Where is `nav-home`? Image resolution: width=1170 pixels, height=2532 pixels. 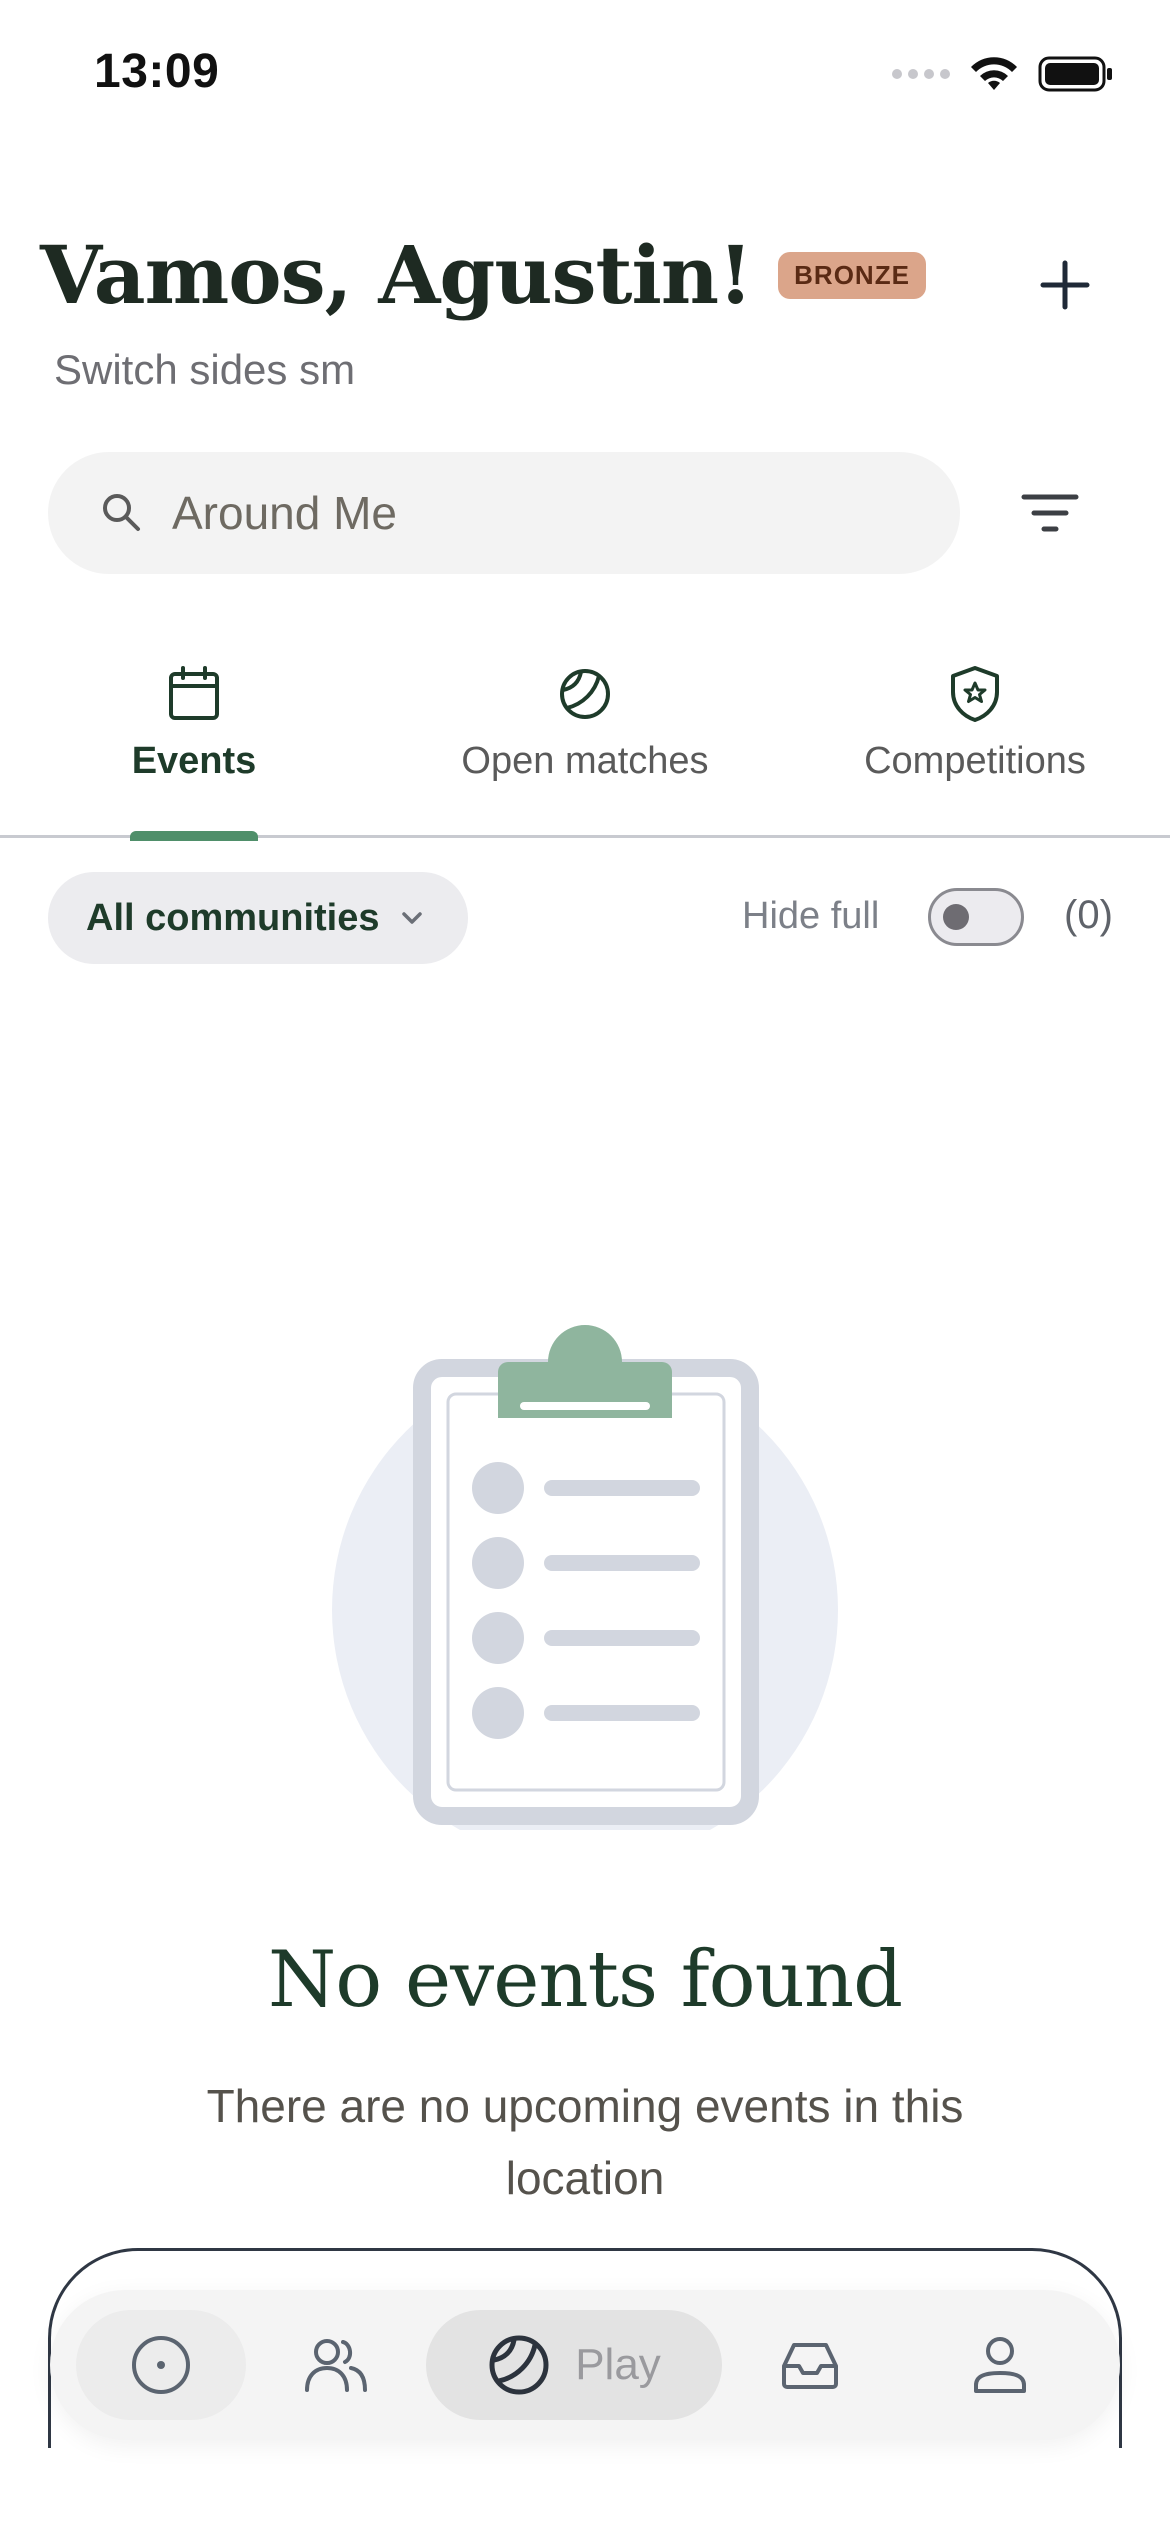 nav-home is located at coordinates (161, 2365).